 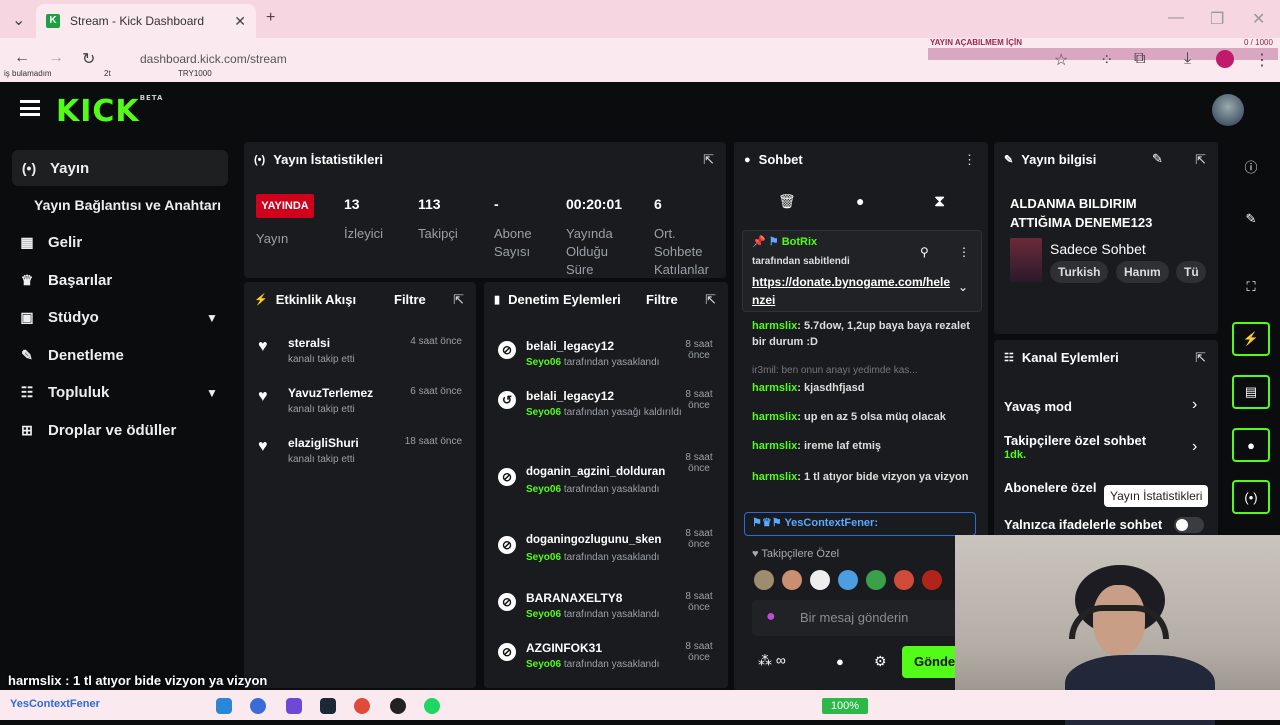 What do you see at coordinates (240, 21) in the screenshot?
I see `close-tab-icon: ✕` at bounding box center [240, 21].